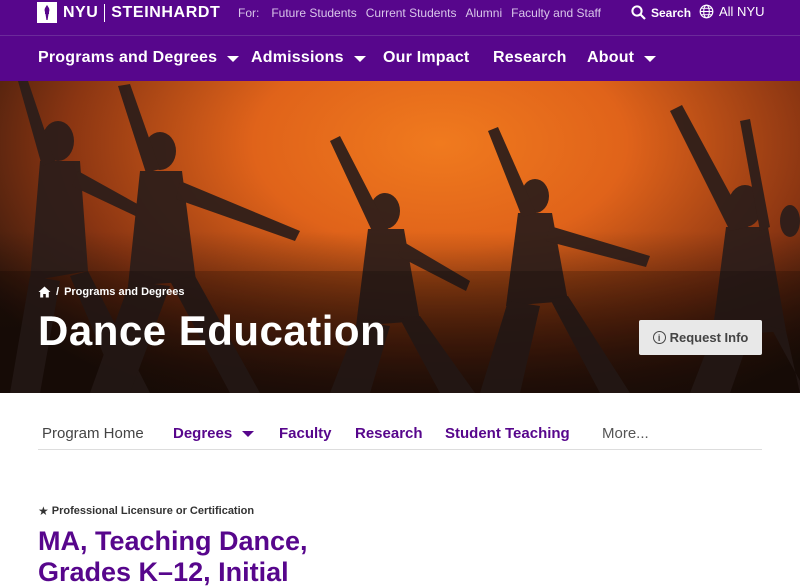 The width and height of the screenshot is (800, 588). What do you see at coordinates (742, 11) in the screenshot?
I see `all-nyu-label: All NYU` at bounding box center [742, 11].